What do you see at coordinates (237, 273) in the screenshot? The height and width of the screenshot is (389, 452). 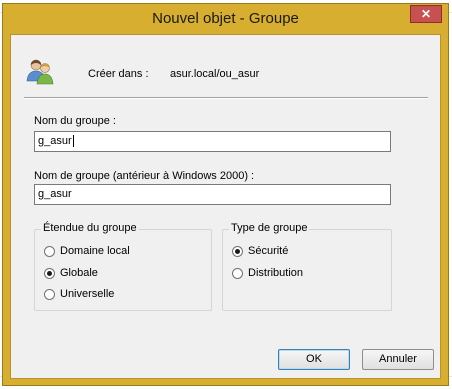 I see `type-radio-distribution` at bounding box center [237, 273].